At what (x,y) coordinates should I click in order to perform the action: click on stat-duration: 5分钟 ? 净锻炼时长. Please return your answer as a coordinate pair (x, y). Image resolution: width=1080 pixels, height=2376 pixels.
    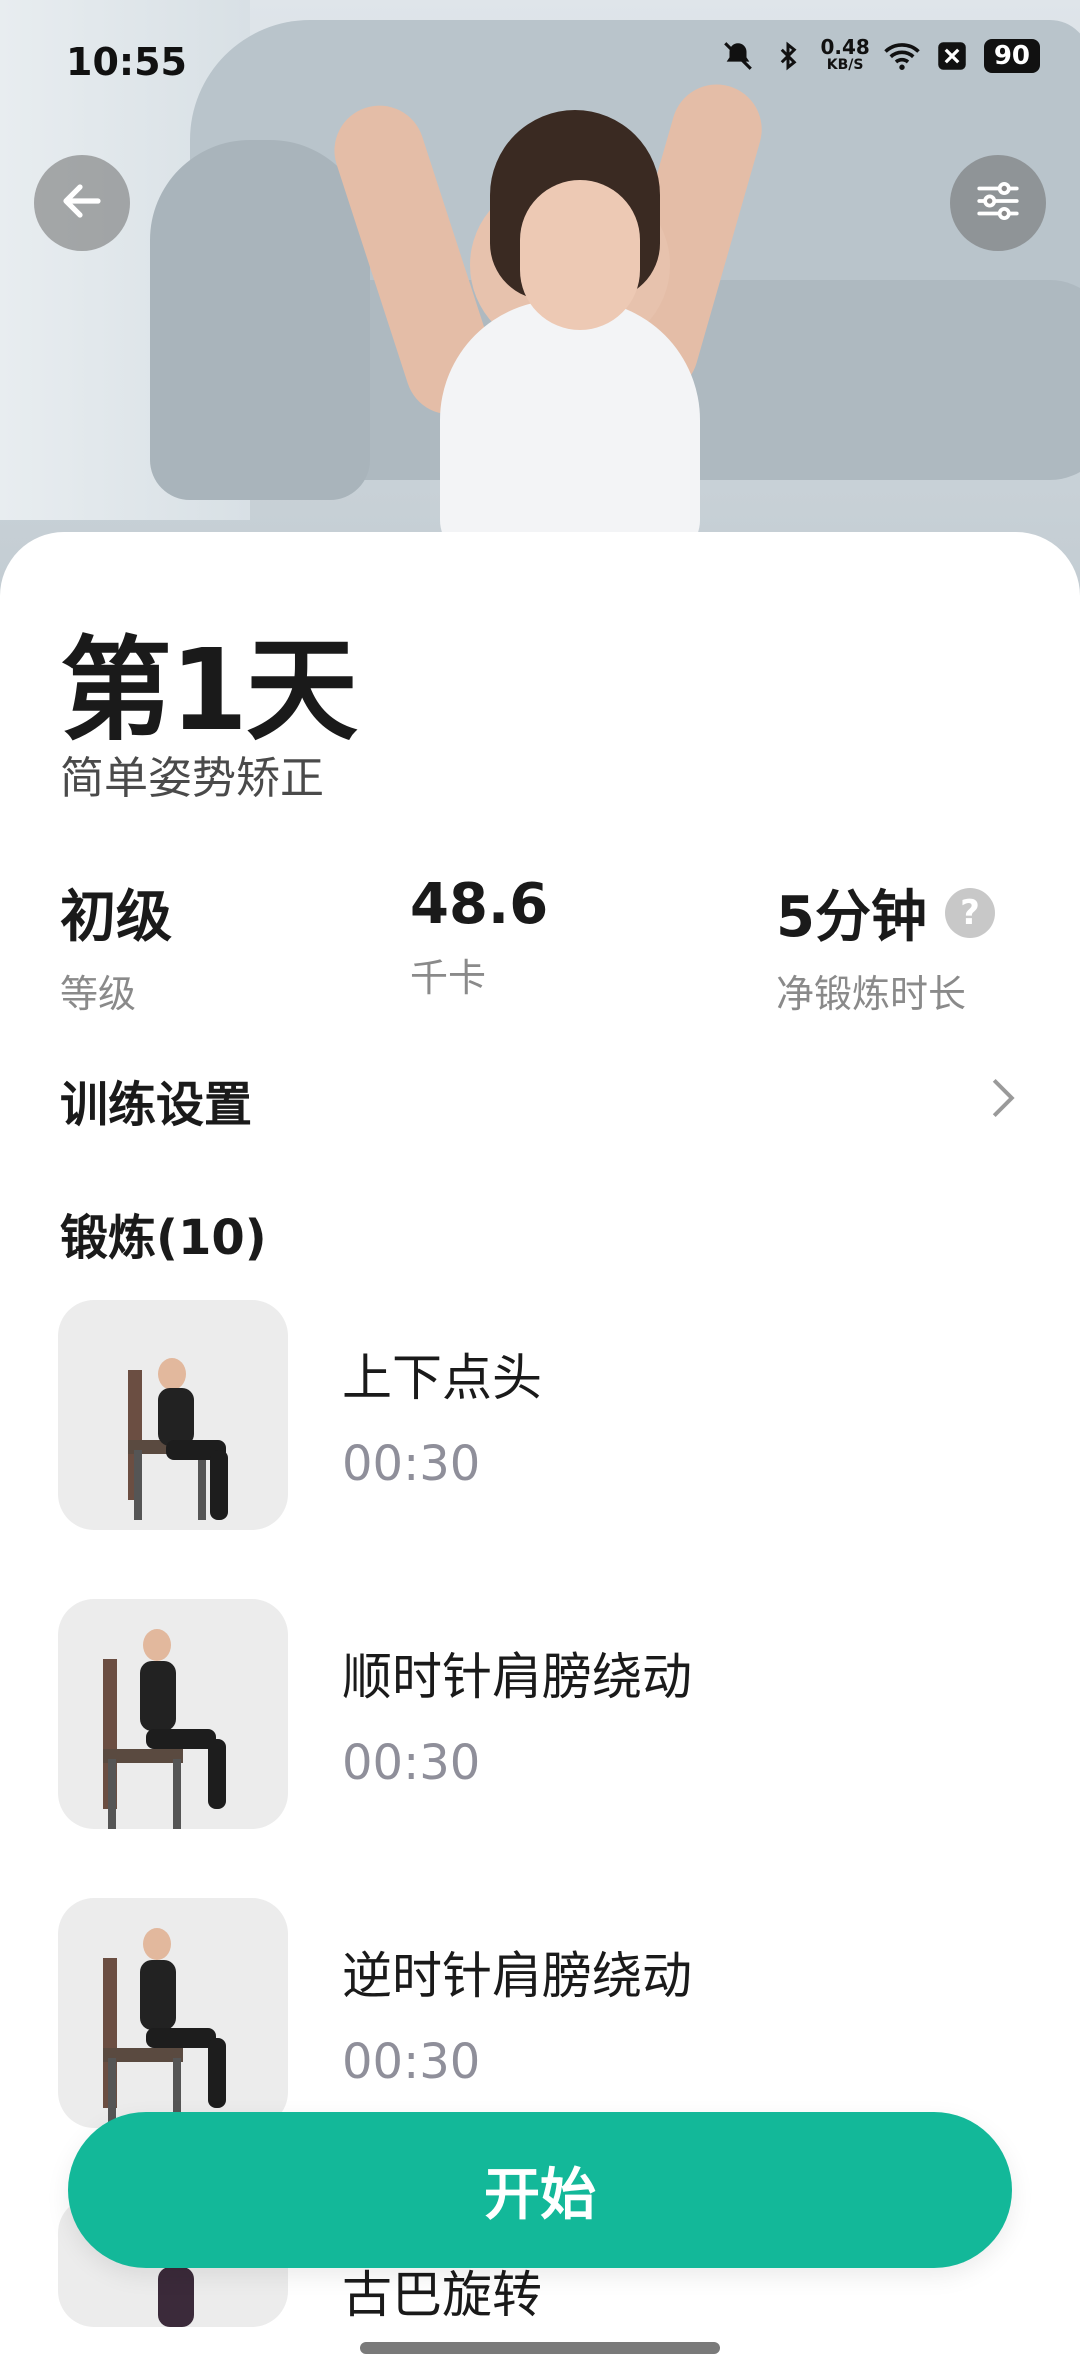
    Looking at the image, I should click on (885, 945).